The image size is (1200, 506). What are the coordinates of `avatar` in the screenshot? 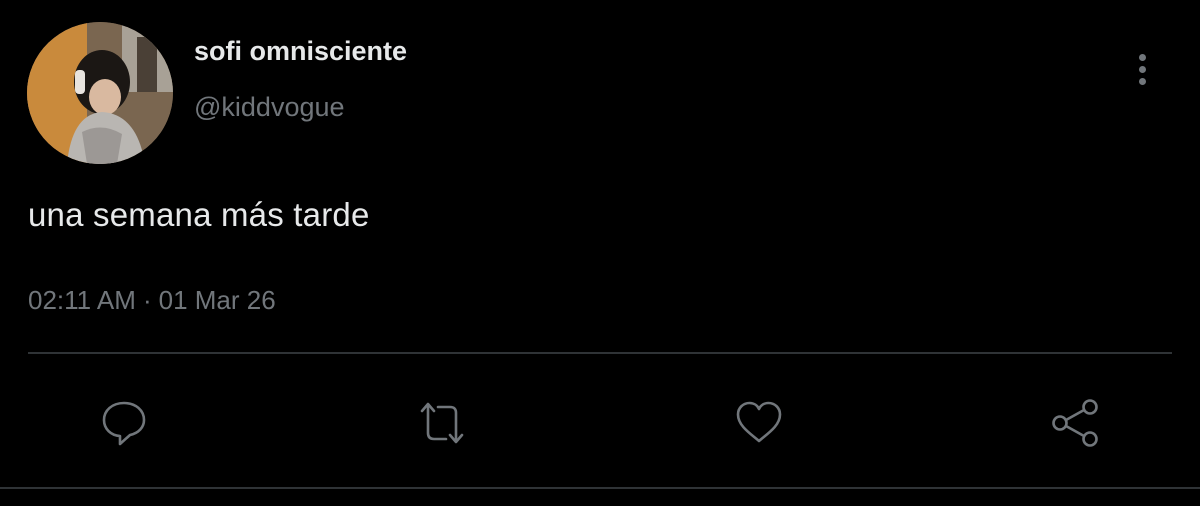 It's located at (100, 93).